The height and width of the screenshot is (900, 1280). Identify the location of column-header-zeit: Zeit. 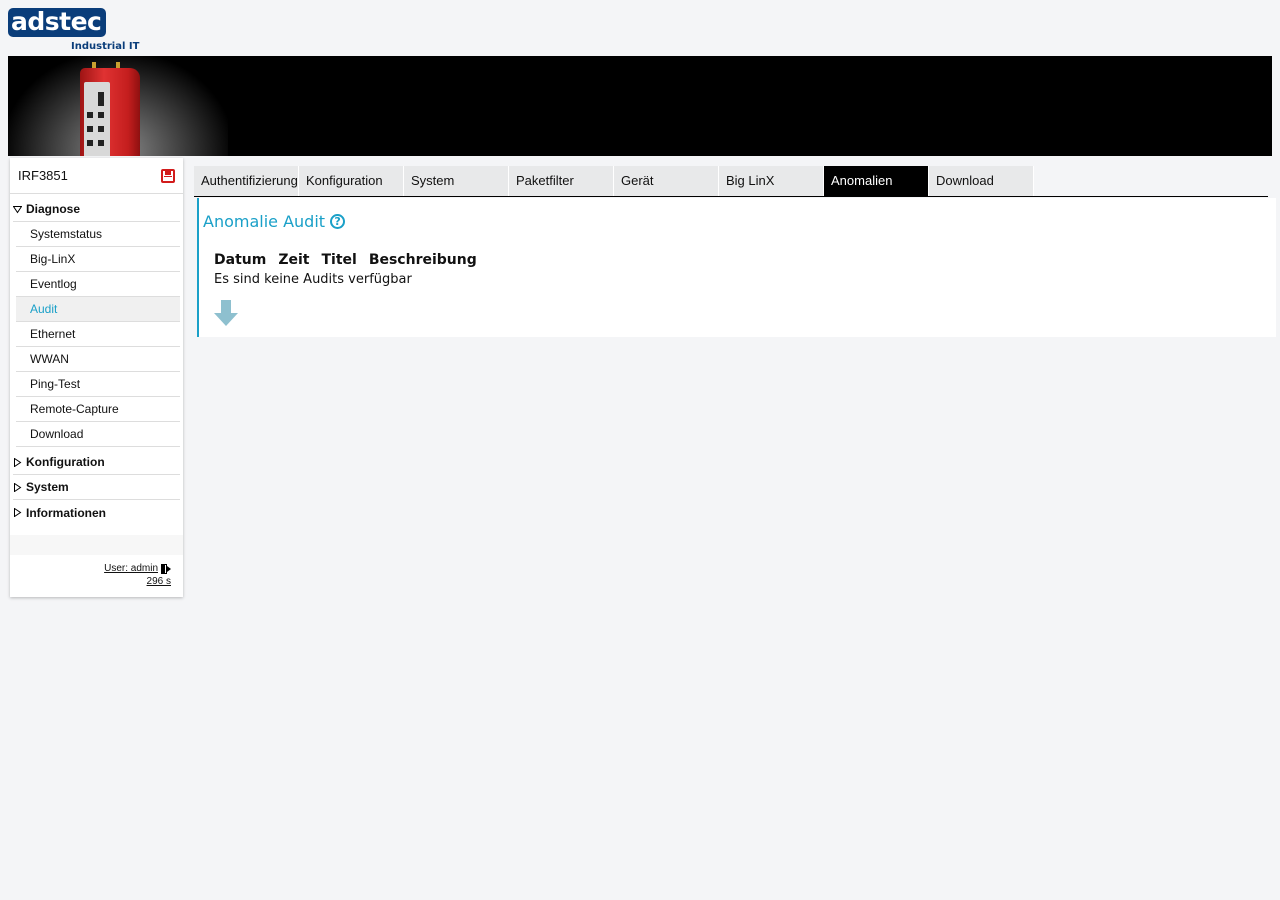
(294, 260).